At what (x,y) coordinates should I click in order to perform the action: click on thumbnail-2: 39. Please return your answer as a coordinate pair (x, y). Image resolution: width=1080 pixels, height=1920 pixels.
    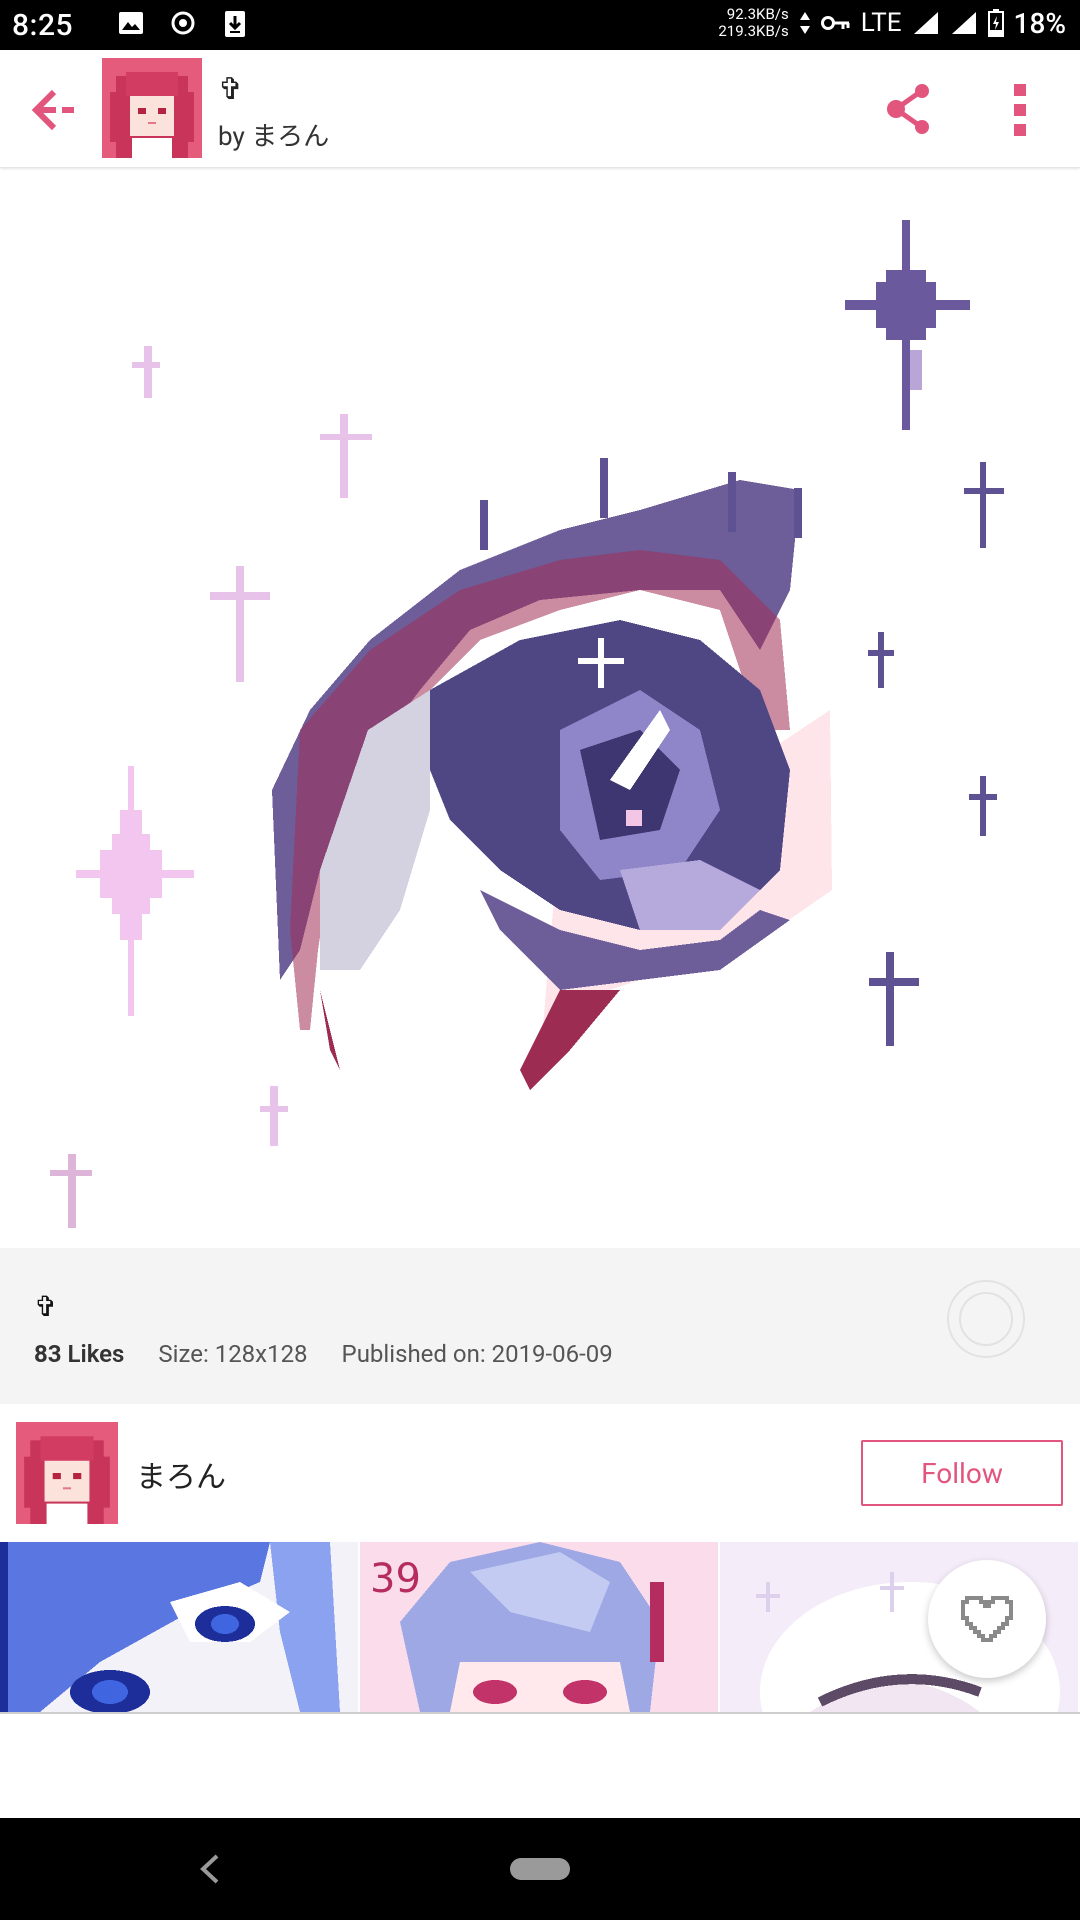
    Looking at the image, I should click on (539, 1627).